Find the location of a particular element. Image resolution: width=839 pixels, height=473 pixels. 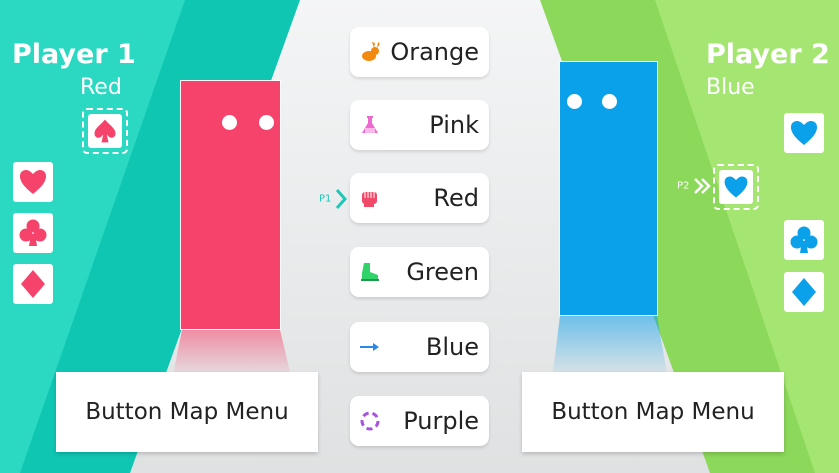

player1-title: Player 1 is located at coordinates (74, 54).